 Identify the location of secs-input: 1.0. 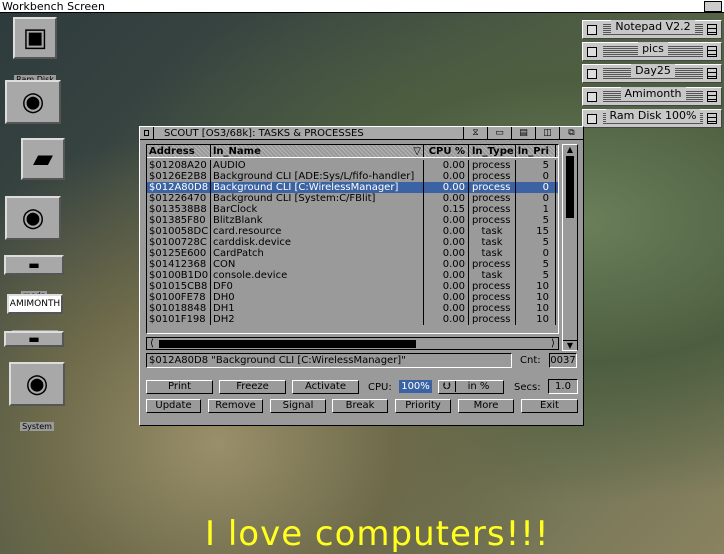
(563, 386).